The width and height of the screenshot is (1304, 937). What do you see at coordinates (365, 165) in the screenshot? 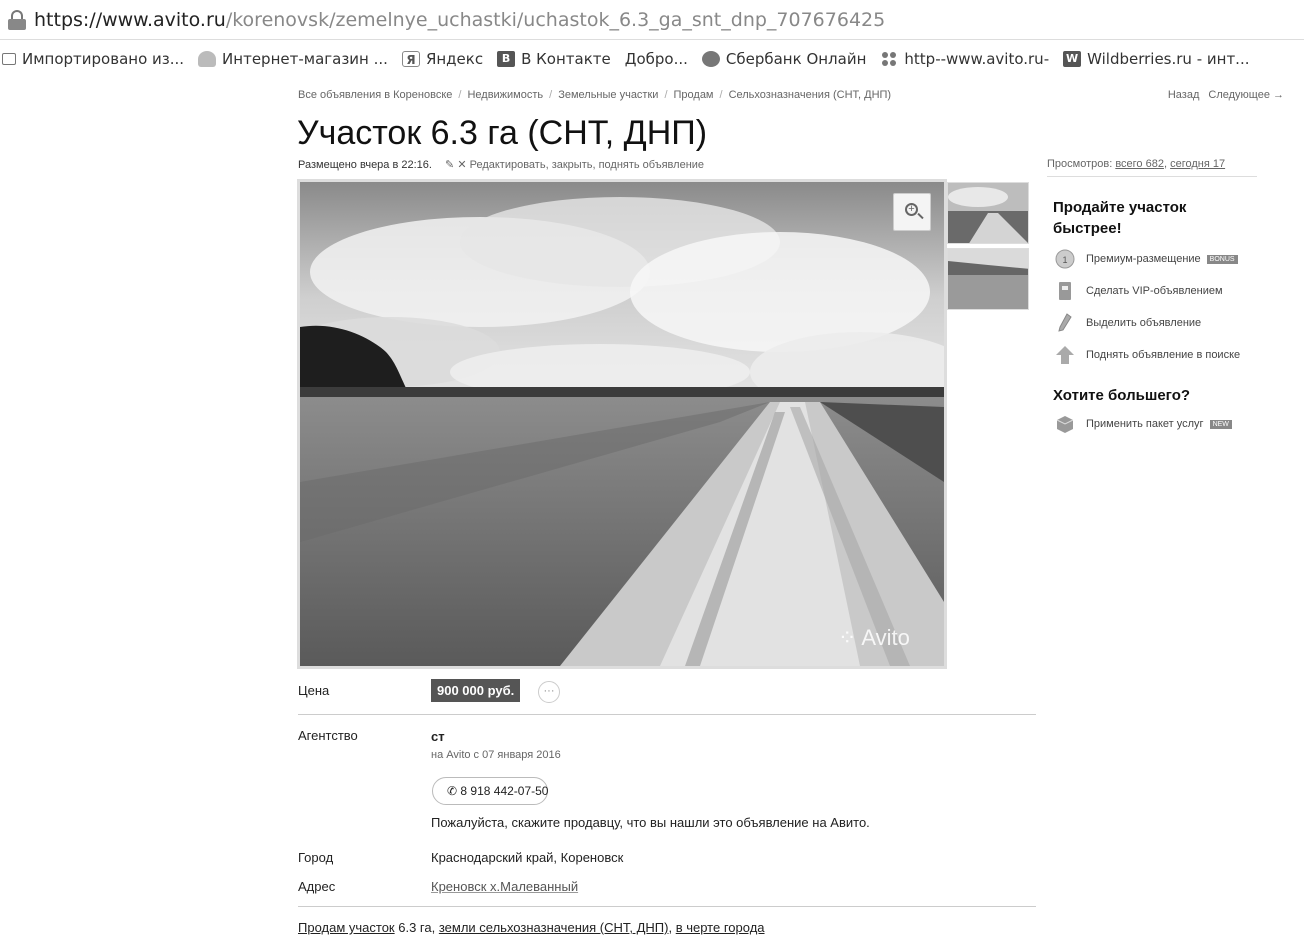
I see `posted-date: Размещено вчера в 22:16.` at bounding box center [365, 165].